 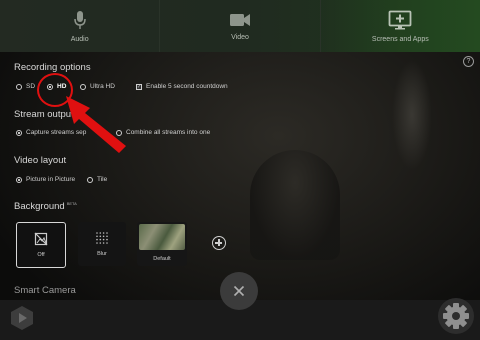 I want to click on background-title: Background BETA, so click(x=45, y=206).